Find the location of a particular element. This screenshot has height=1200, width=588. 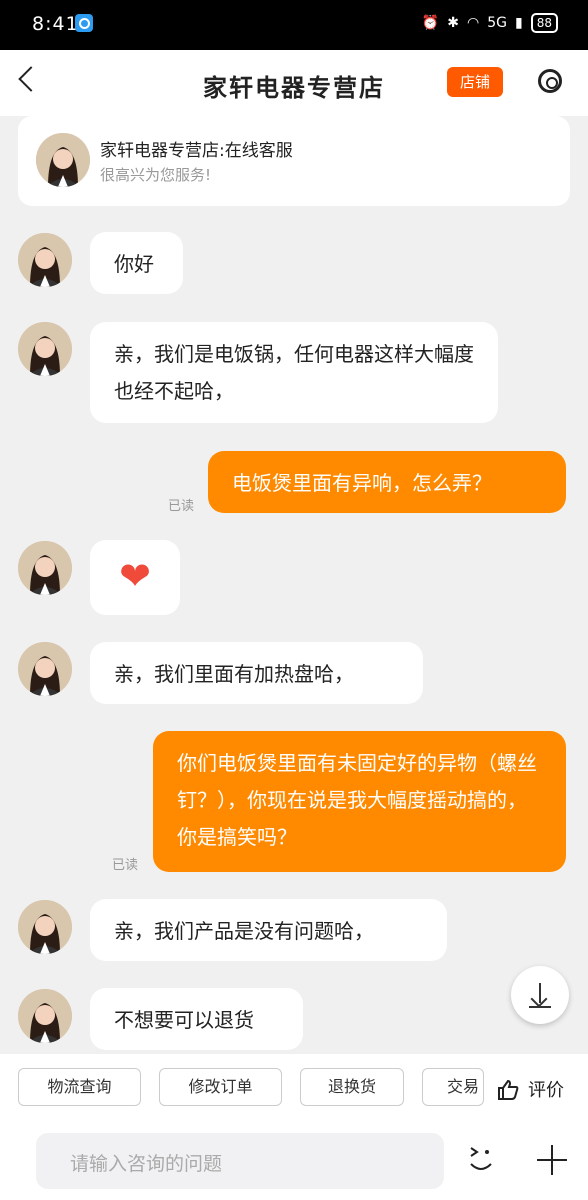

agent-message-bubble: 亲，我们是电饭锅，任何电器这样大幅度也经不起哈， is located at coordinates (294, 372).